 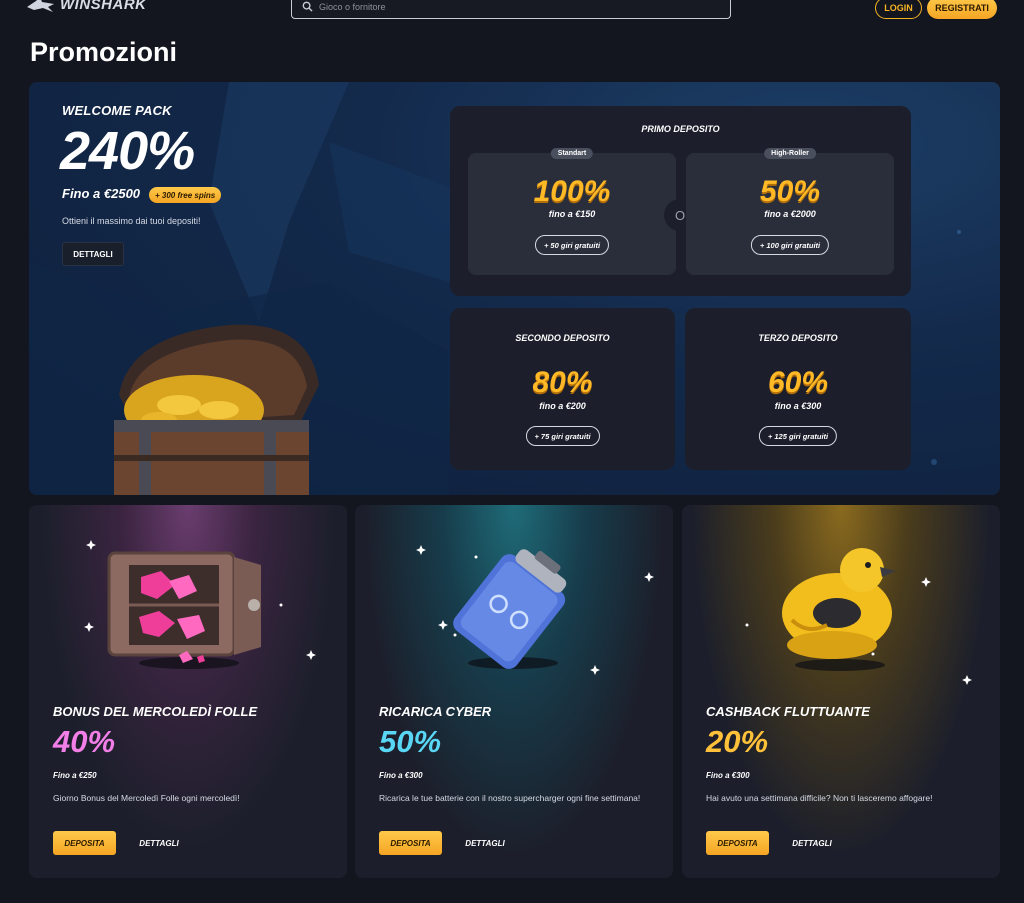 I want to click on standard-percent: 100%, so click(x=572, y=191).